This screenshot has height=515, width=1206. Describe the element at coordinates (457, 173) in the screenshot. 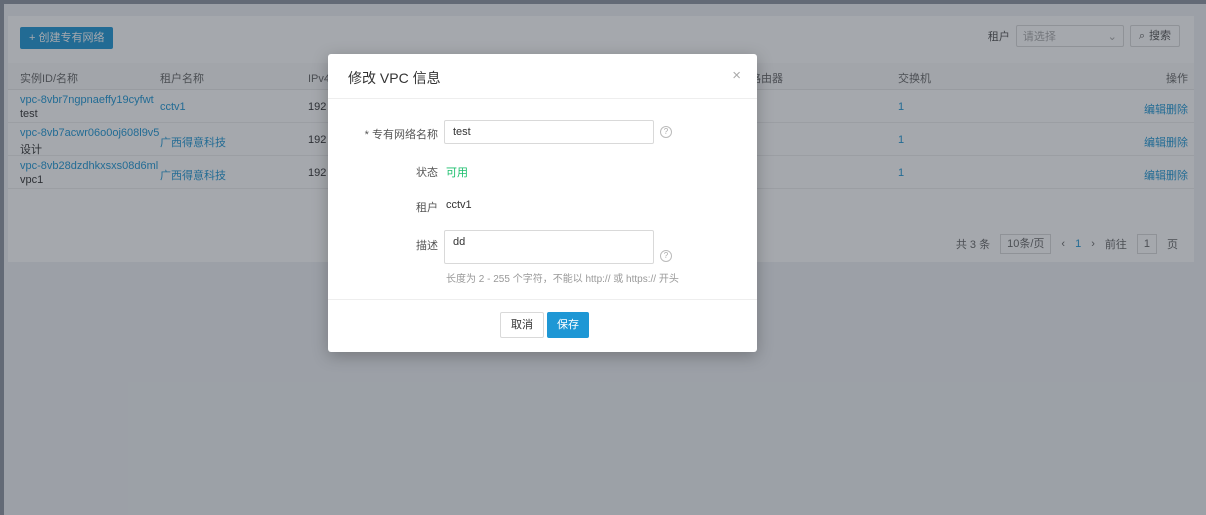

I see `status-value: 可用` at that location.